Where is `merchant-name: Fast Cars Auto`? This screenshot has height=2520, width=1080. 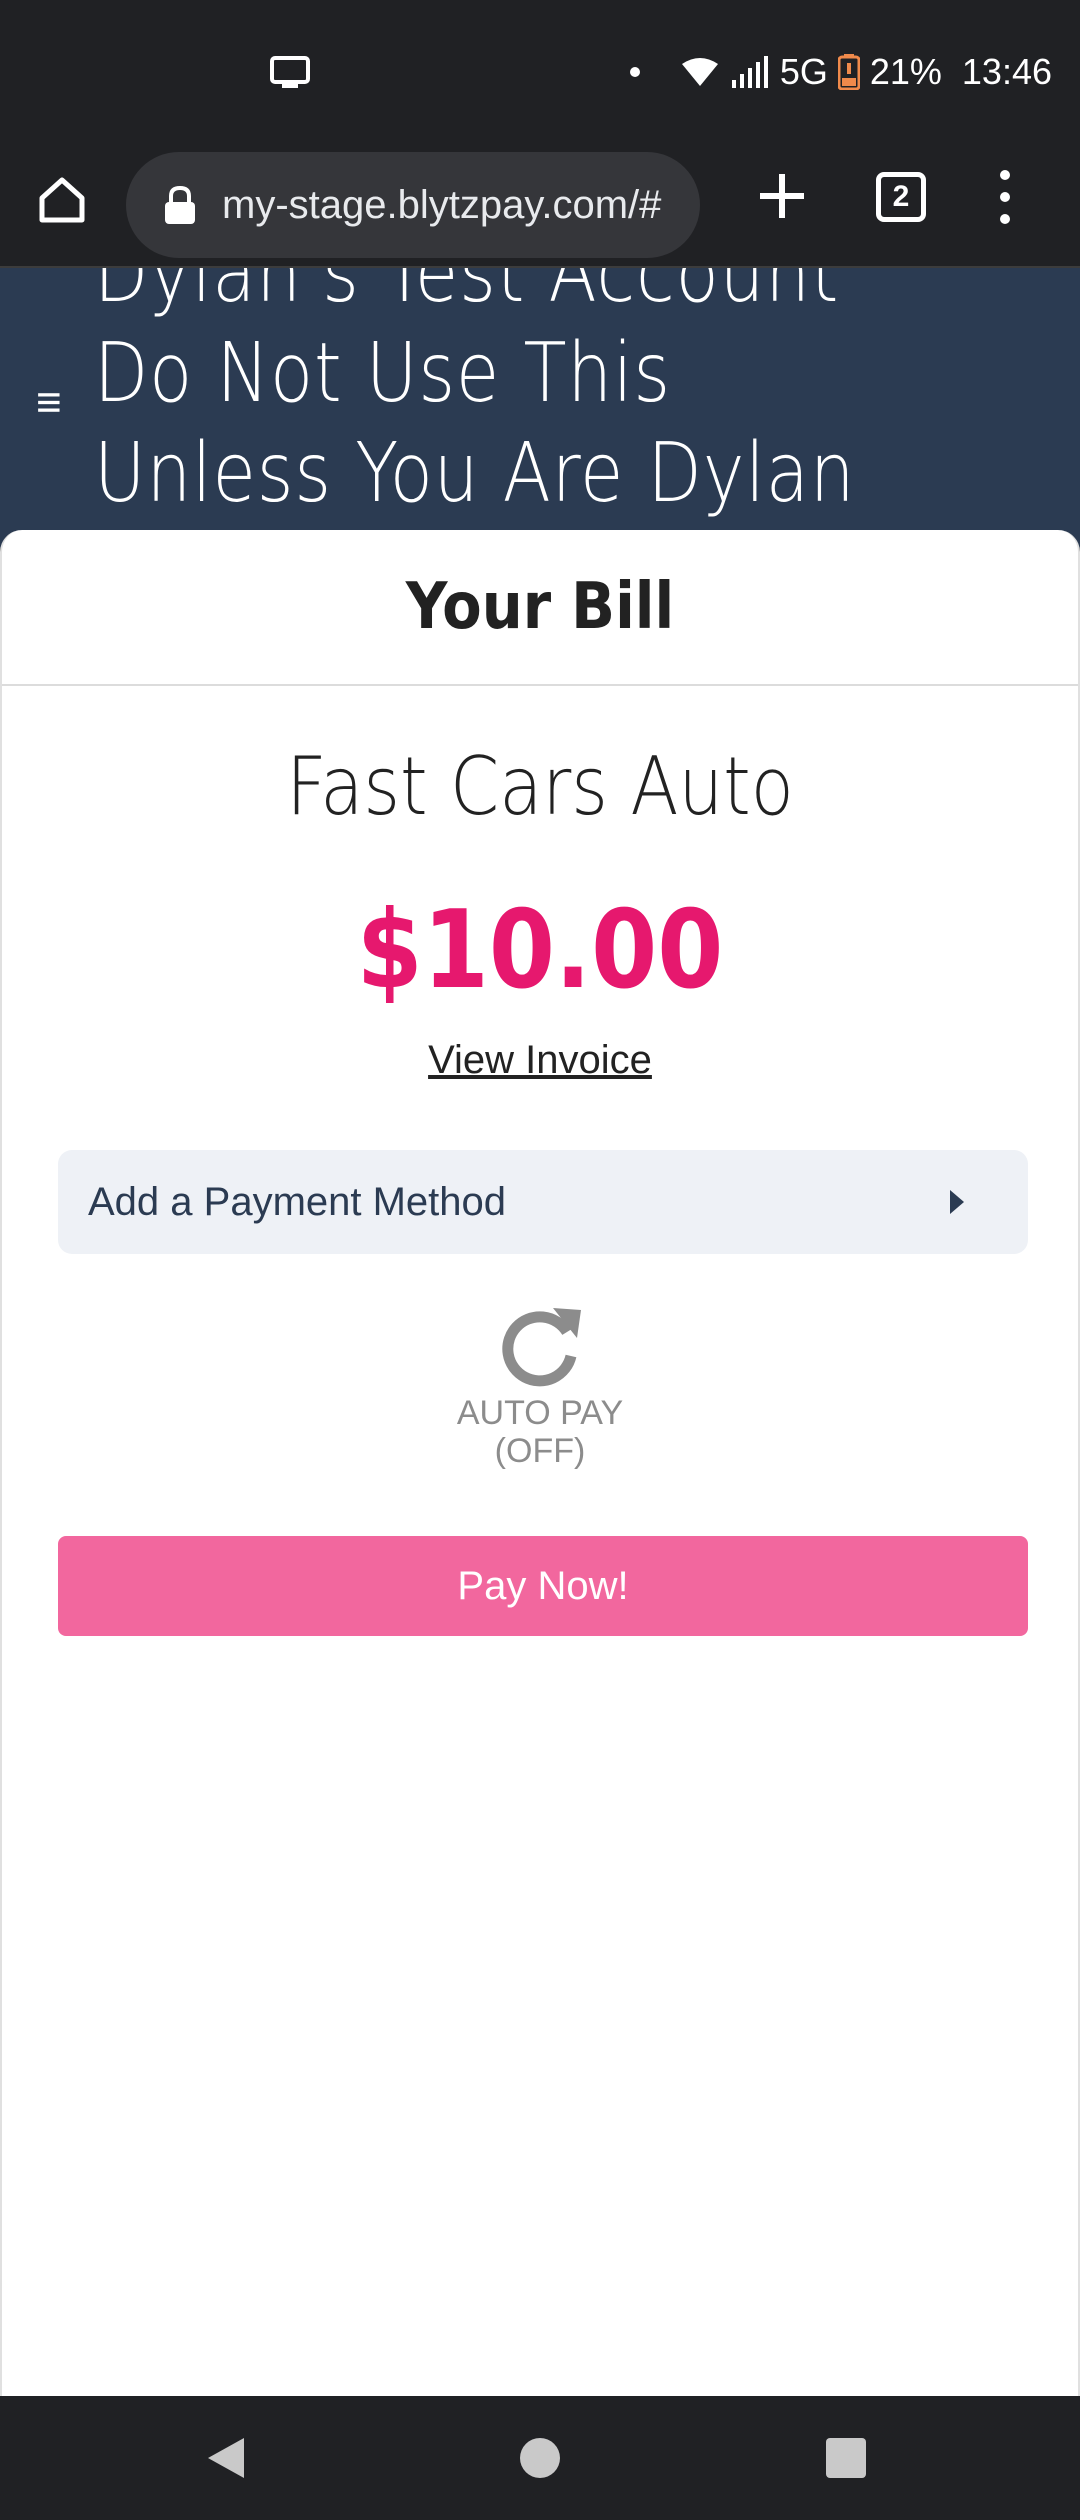
merchant-name: Fast Cars Auto is located at coordinates (540, 786).